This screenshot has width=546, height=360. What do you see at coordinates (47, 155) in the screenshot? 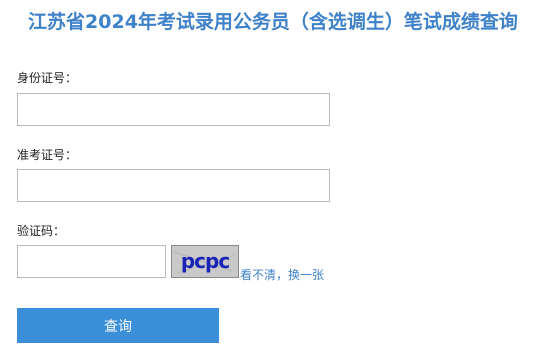
I see `exam-number-label: 准考证号：` at bounding box center [47, 155].